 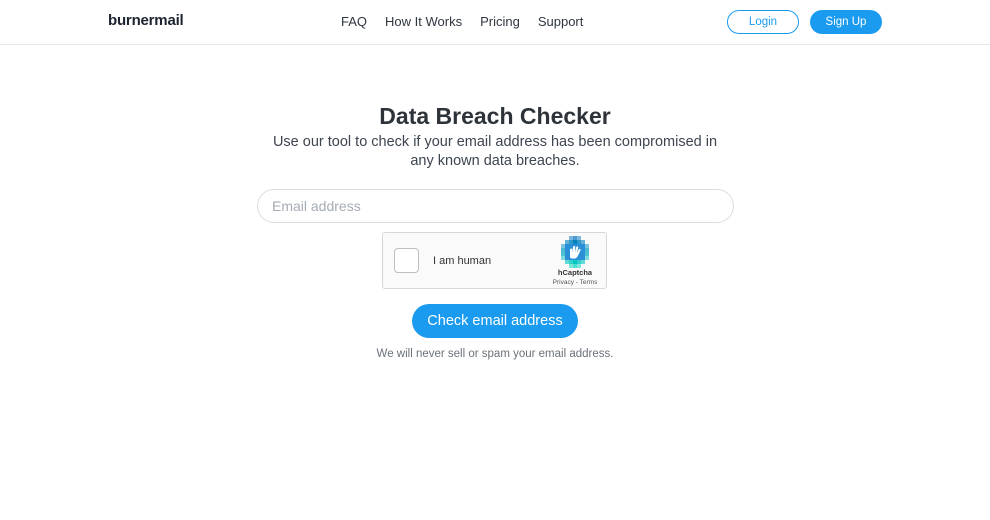 I want to click on nav-faq: FAQ, so click(x=354, y=21).